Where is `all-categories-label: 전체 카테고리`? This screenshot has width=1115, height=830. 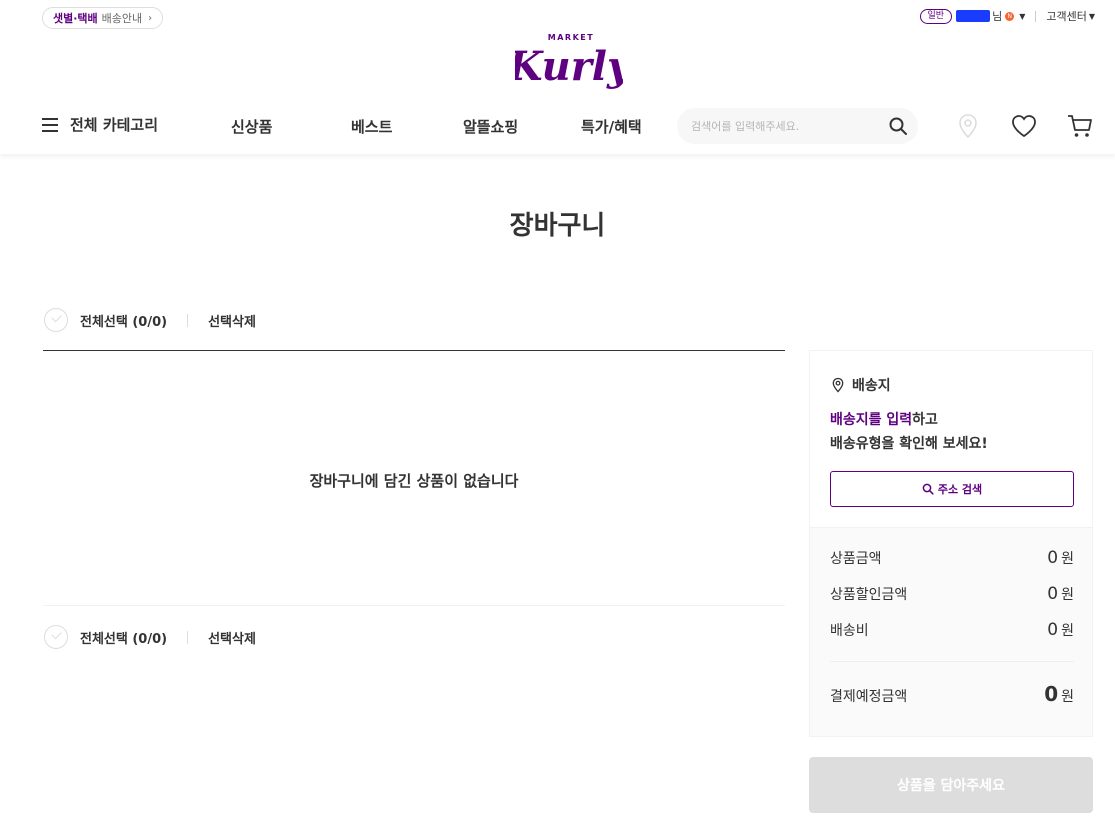
all-categories-label: 전체 카테고리 is located at coordinates (114, 125).